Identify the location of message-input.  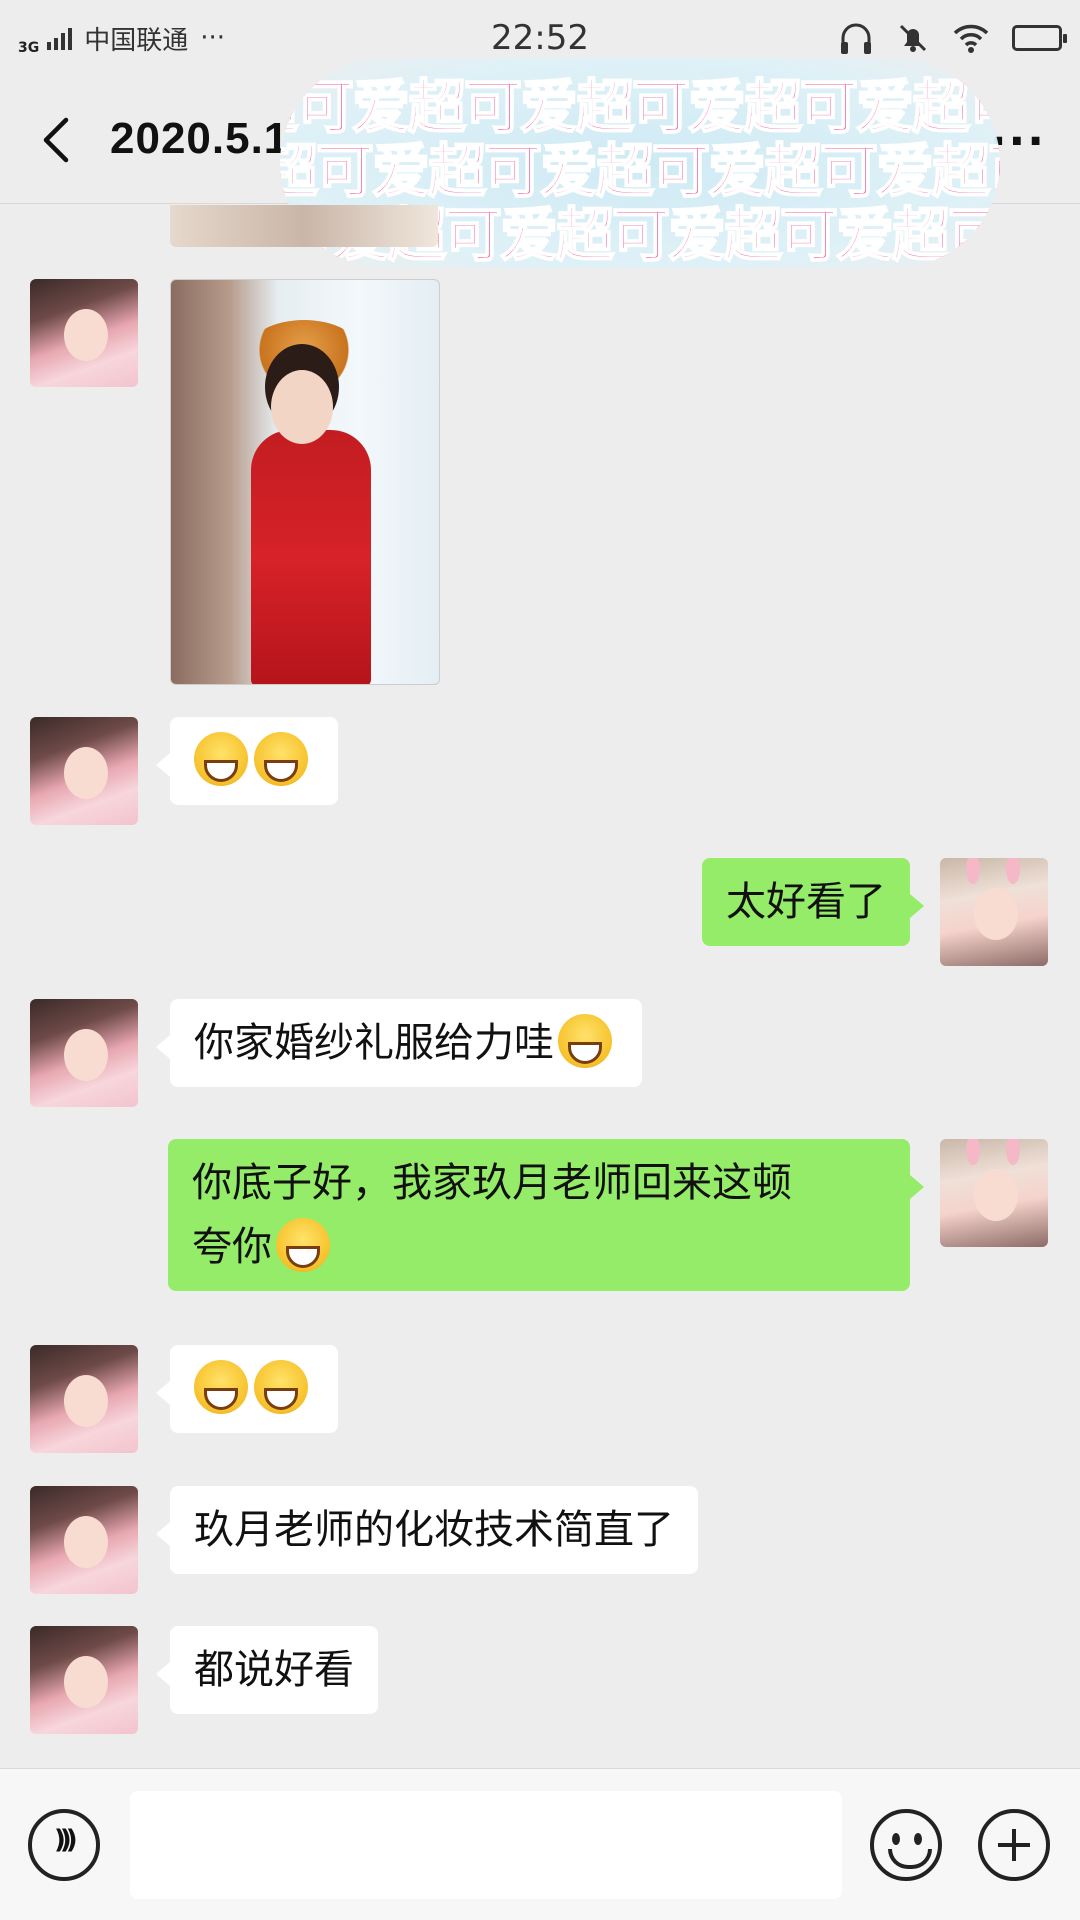
(486, 1845).